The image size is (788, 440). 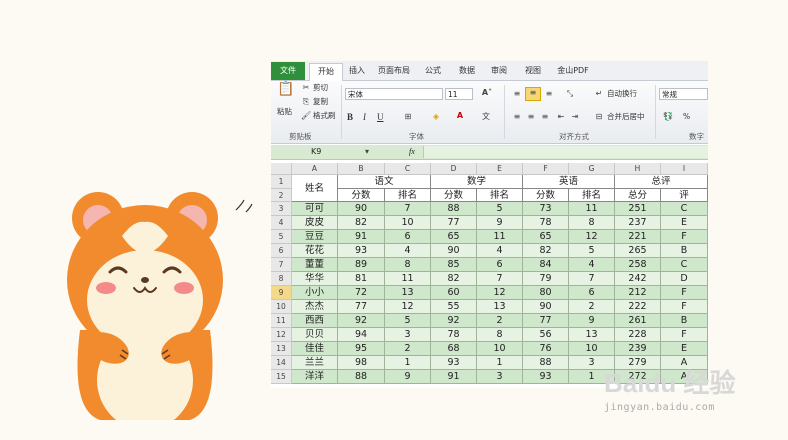 I want to click on row-header: 7, so click(x=281, y=265).